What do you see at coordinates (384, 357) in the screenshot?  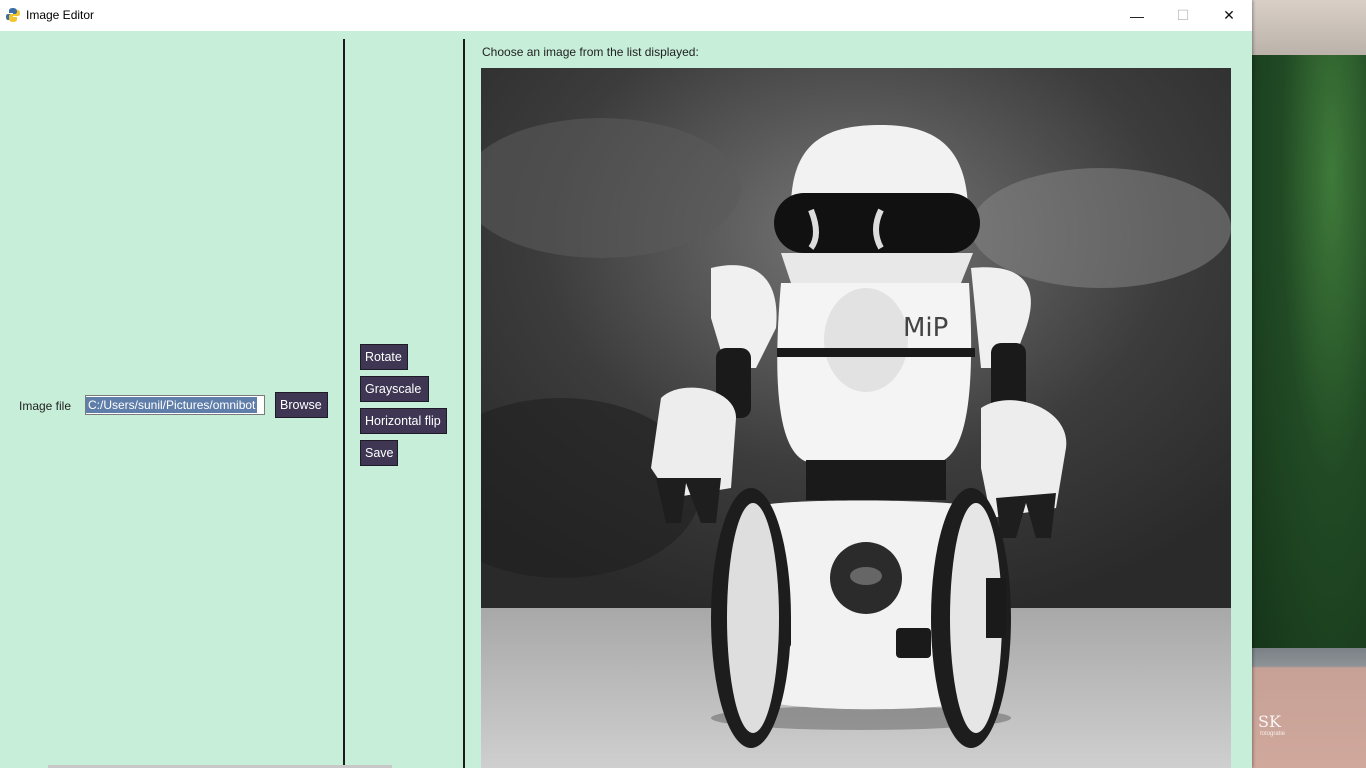 I see `rotate-button: Rotate` at bounding box center [384, 357].